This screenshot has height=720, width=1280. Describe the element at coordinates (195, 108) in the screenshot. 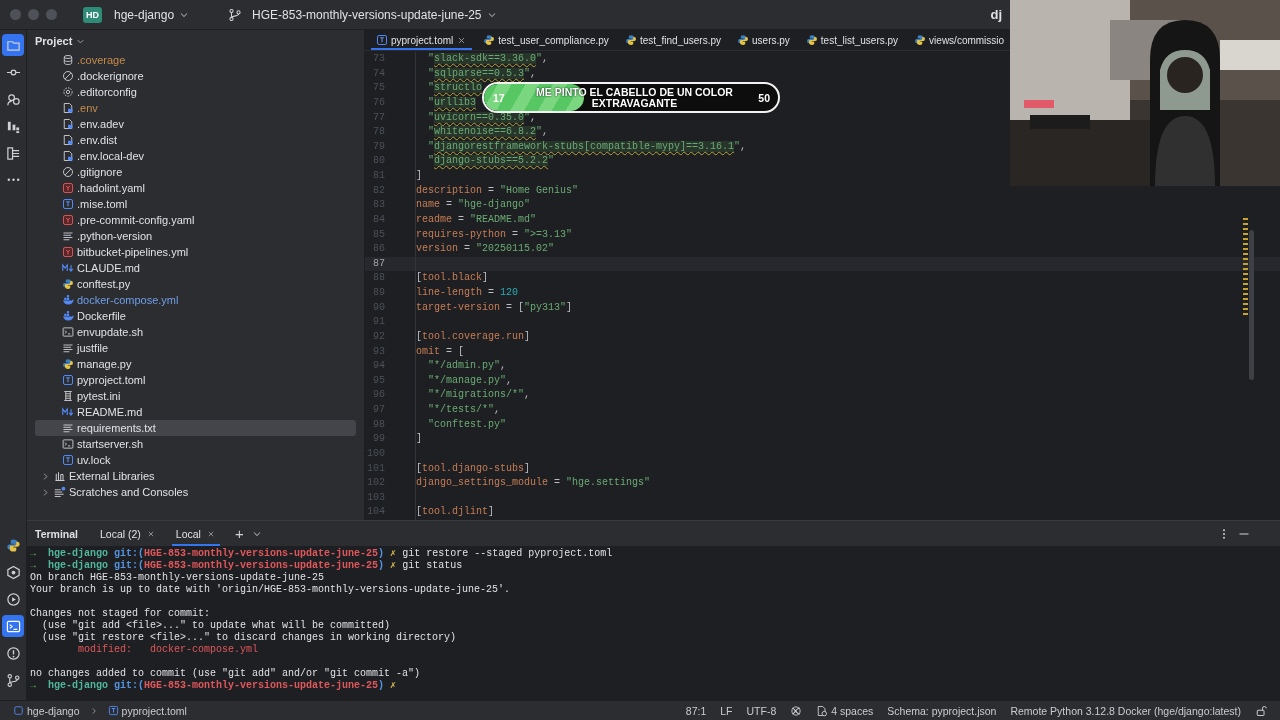

I see `tree-item: .env` at that location.